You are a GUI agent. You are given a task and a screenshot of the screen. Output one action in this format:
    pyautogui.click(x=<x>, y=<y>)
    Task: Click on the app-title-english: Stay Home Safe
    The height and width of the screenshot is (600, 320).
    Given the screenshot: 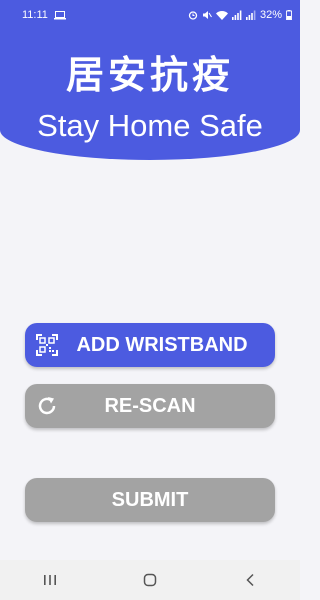 What is the action you would take?
    pyautogui.click(x=150, y=125)
    